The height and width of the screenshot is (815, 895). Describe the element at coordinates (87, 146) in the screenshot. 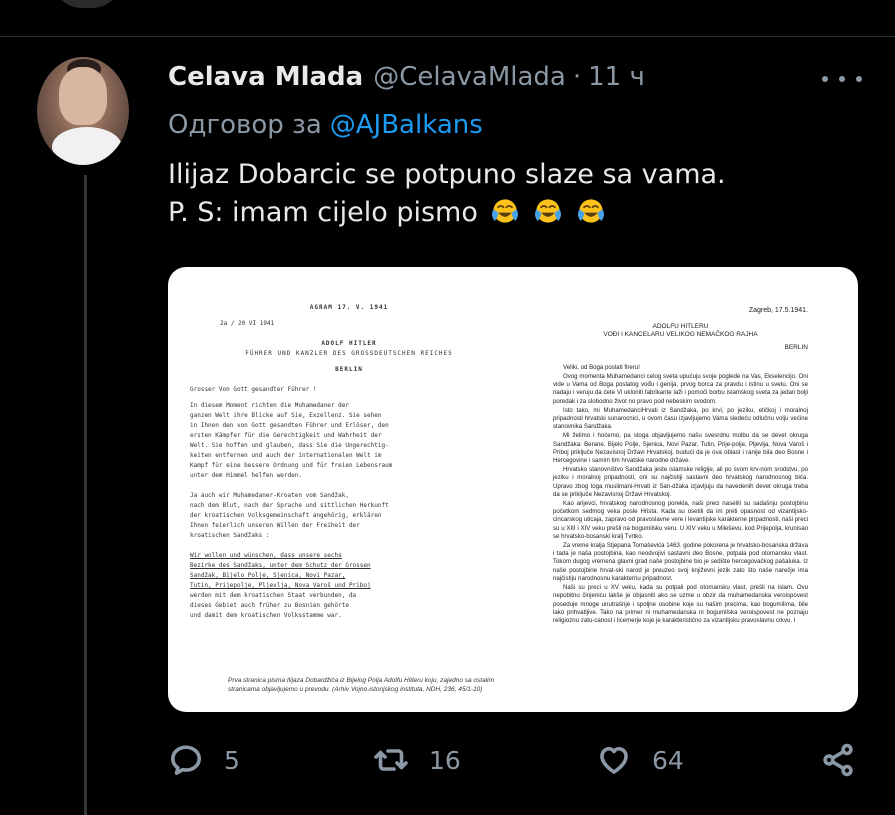

I see `avatar-clothing` at that location.